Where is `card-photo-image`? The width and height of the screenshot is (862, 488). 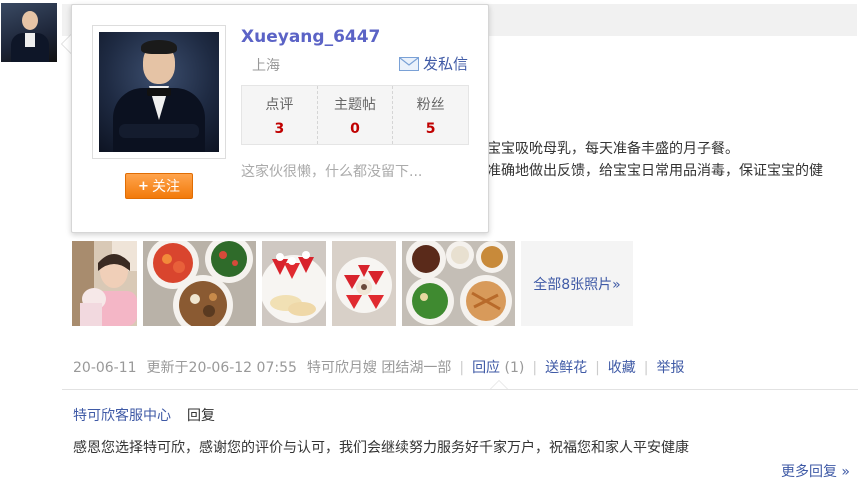
card-photo-image is located at coordinates (159, 92).